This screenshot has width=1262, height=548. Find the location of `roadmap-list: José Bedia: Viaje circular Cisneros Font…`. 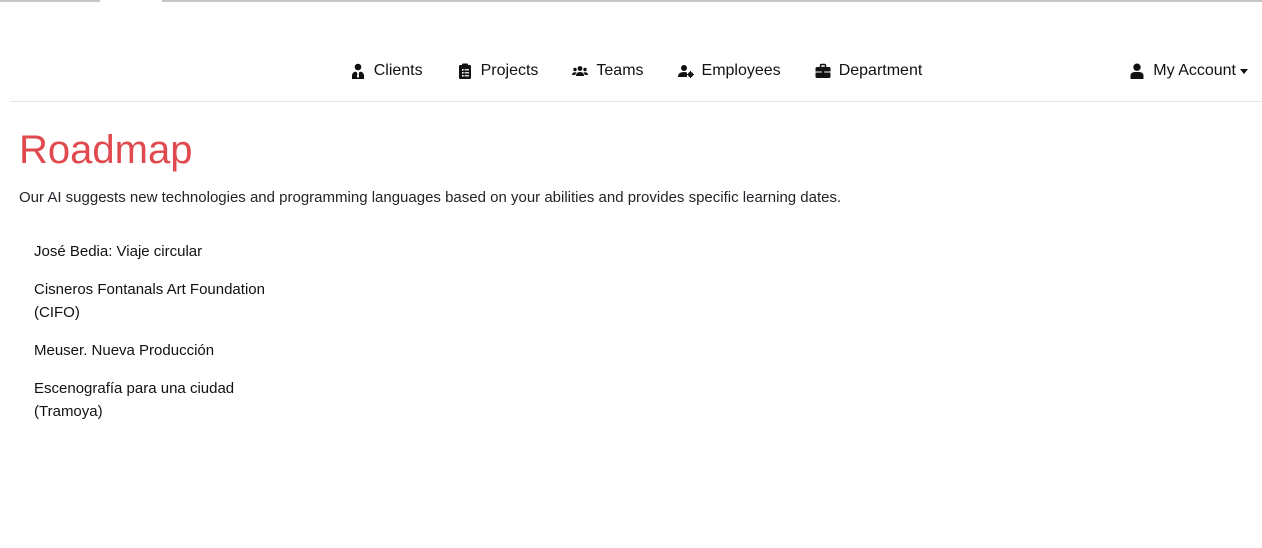

roadmap-list: José Bedia: Viaje circular Cisneros Font… is located at coordinates (164, 339).